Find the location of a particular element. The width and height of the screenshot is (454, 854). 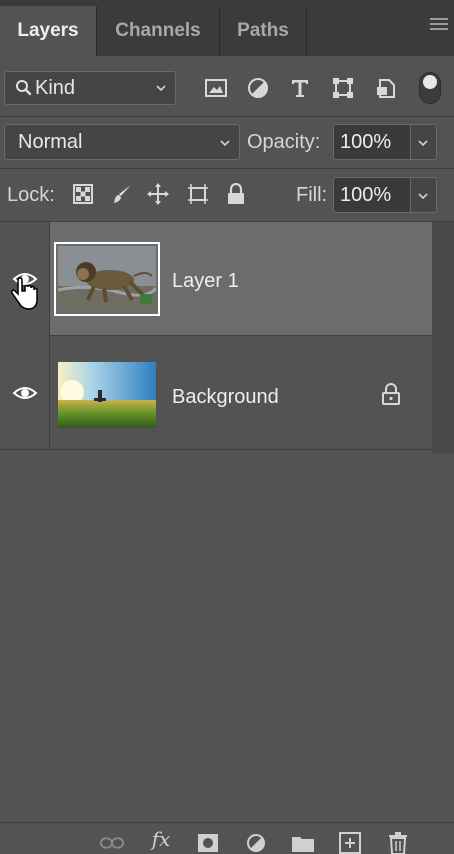

filter-kind-select: Kind is located at coordinates (90, 88).